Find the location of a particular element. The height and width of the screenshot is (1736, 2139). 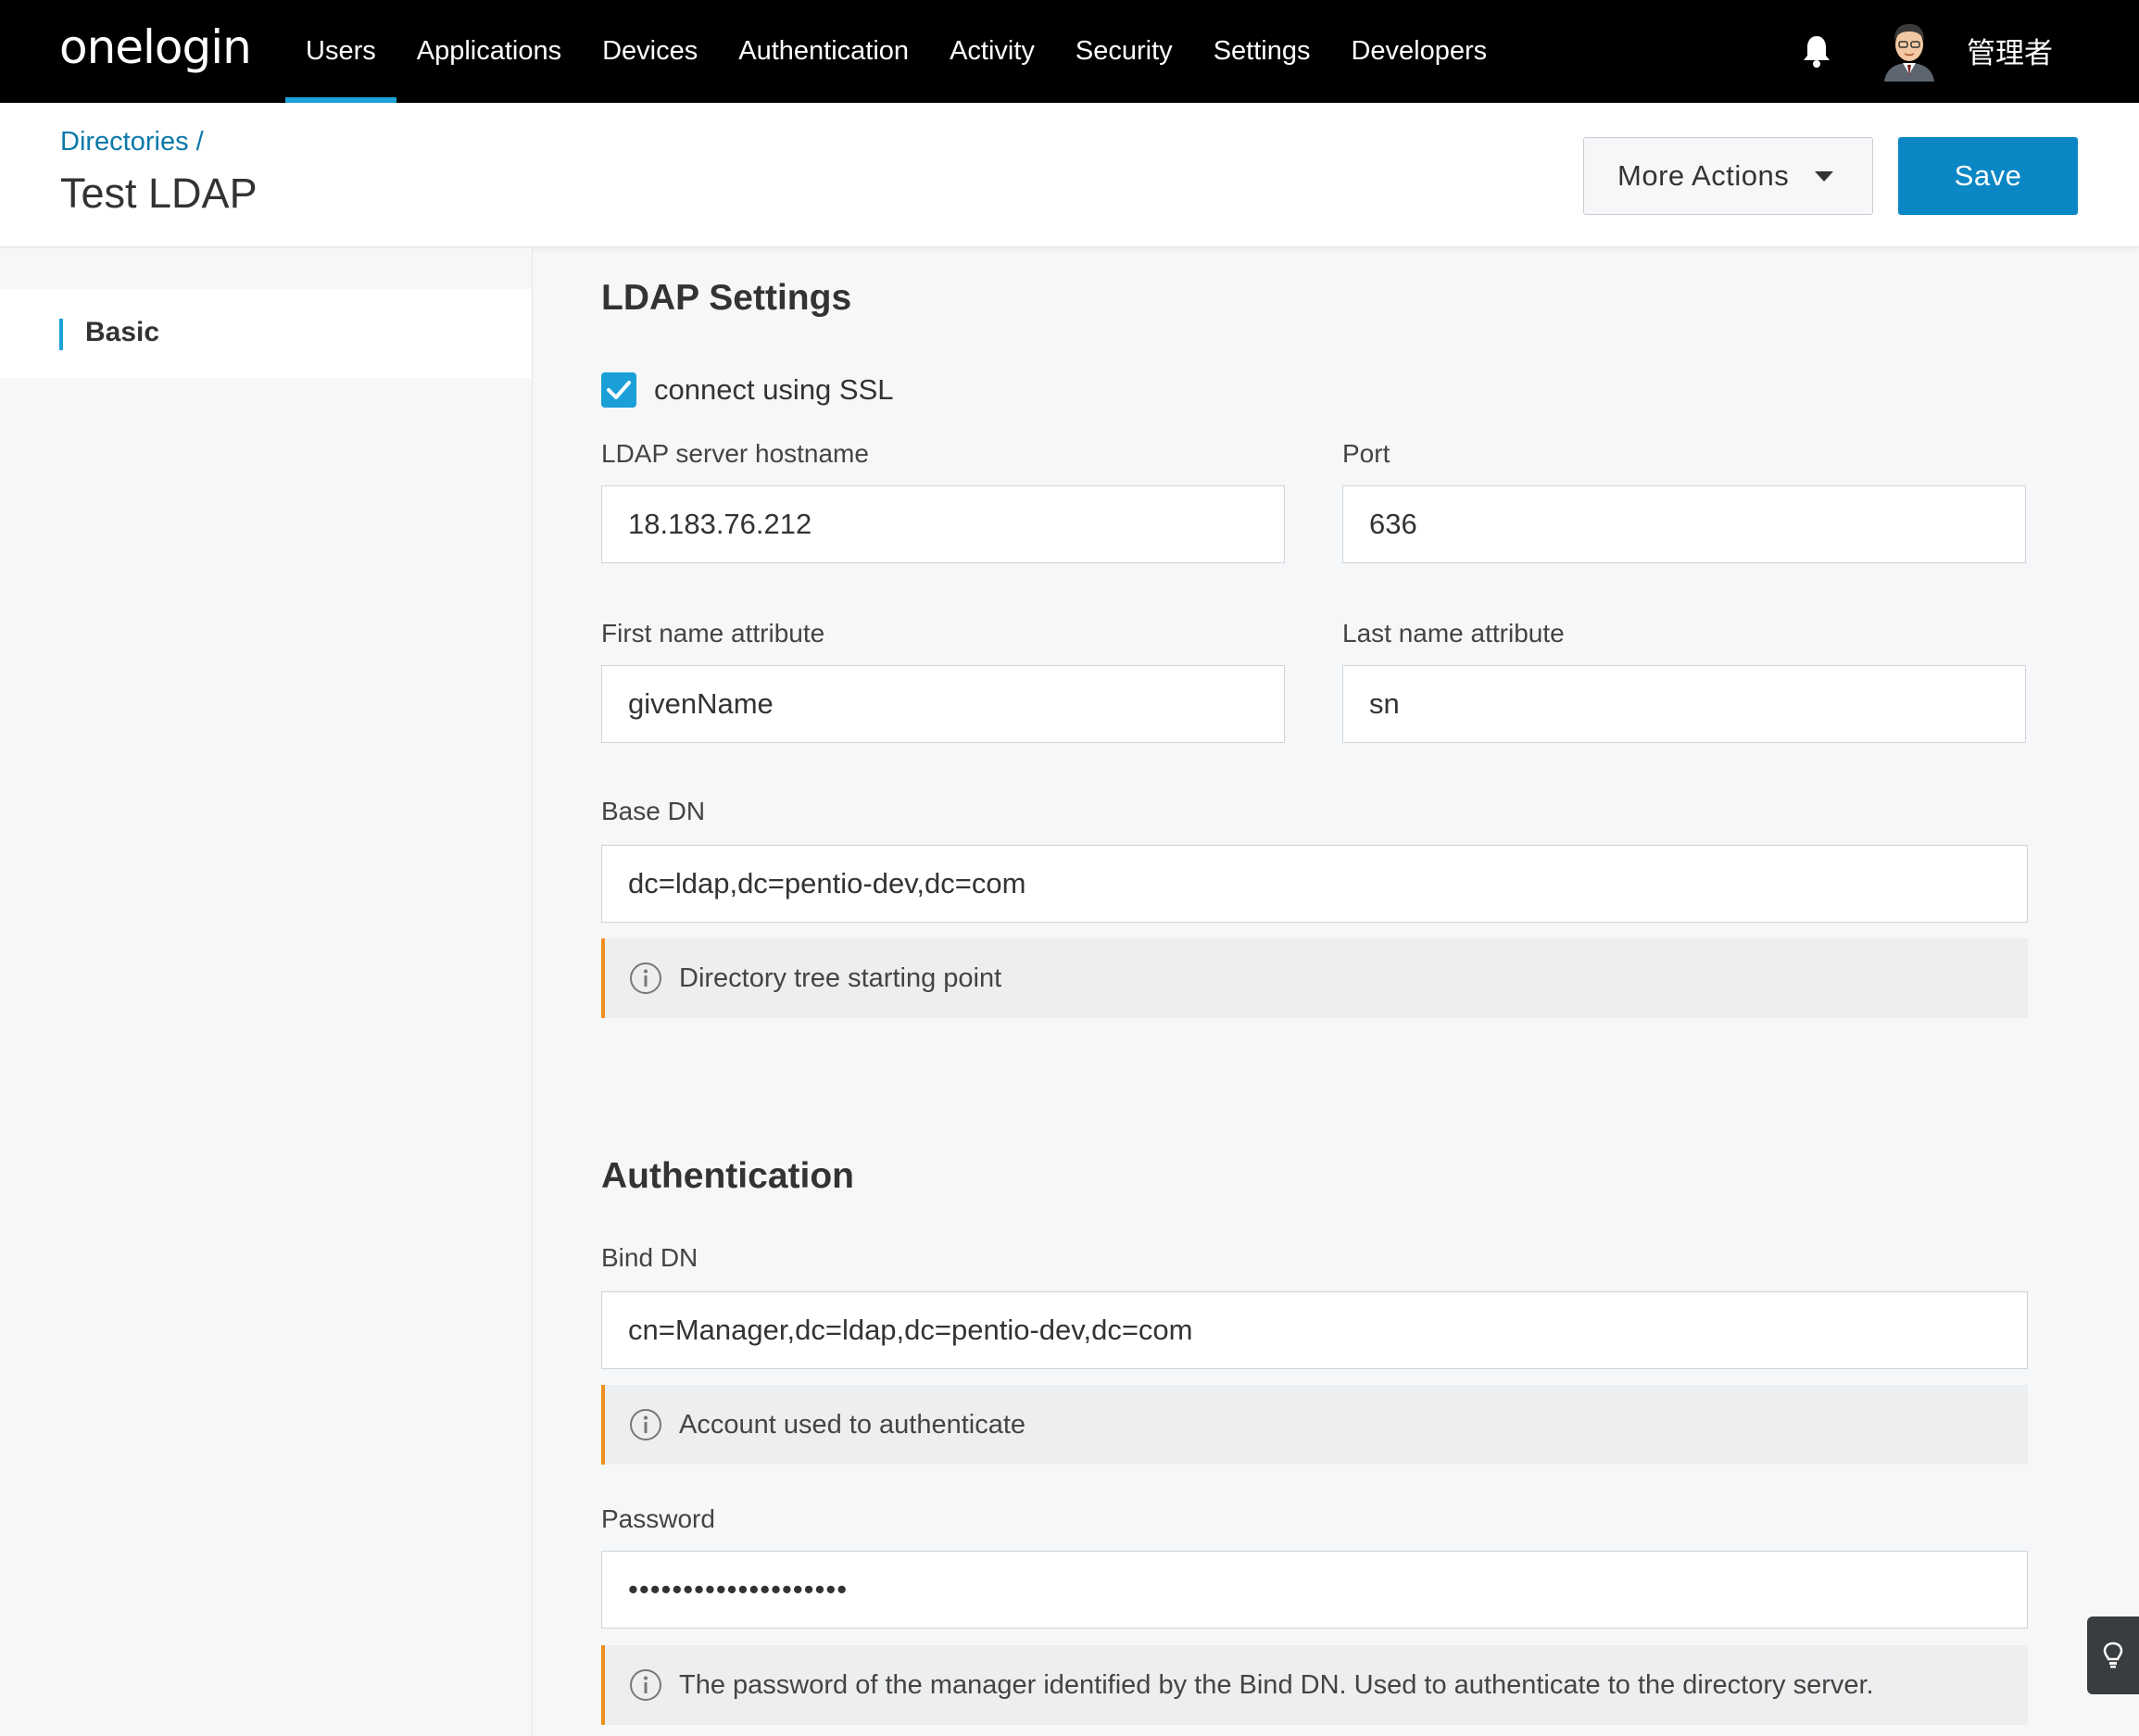

save-button: Save is located at coordinates (1988, 176).